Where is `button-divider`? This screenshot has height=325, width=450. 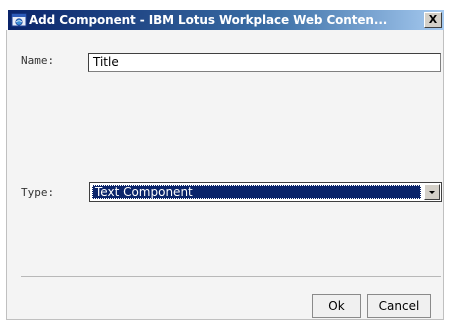
button-divider is located at coordinates (231, 276).